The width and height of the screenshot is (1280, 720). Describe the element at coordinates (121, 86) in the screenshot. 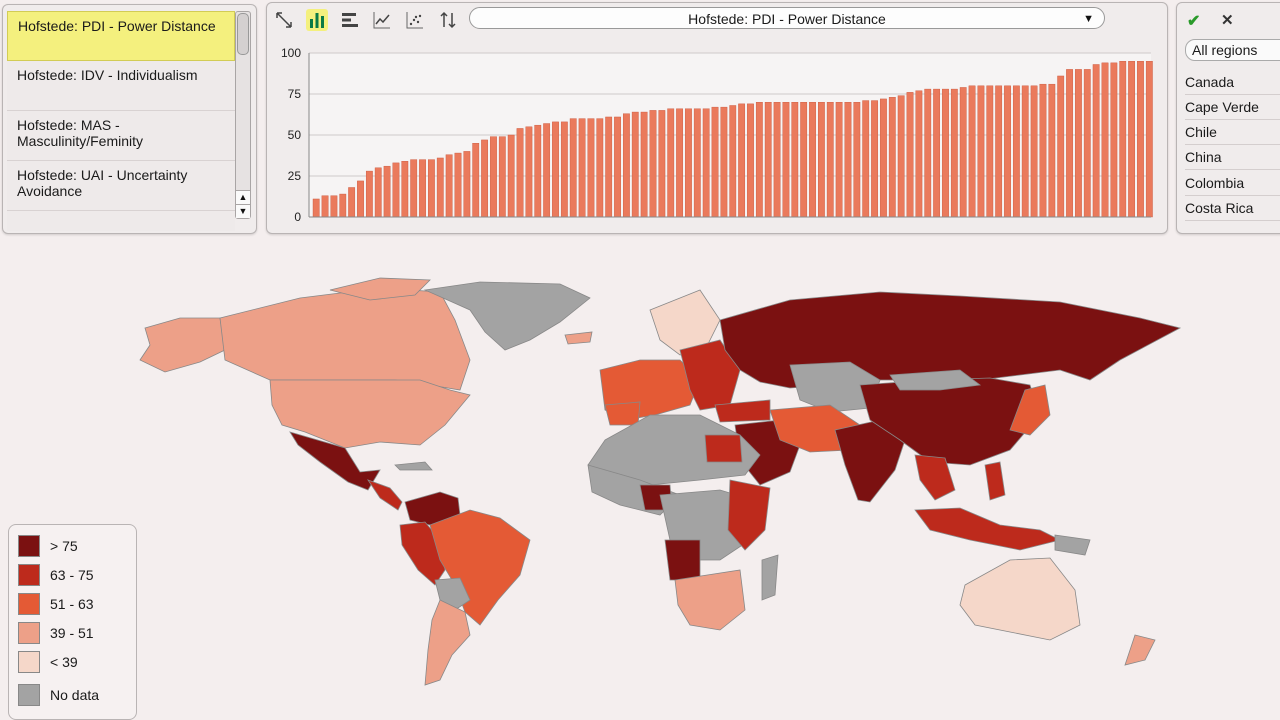

I see `indicator-item-idv: Hofstede: IDV - Individualism` at that location.